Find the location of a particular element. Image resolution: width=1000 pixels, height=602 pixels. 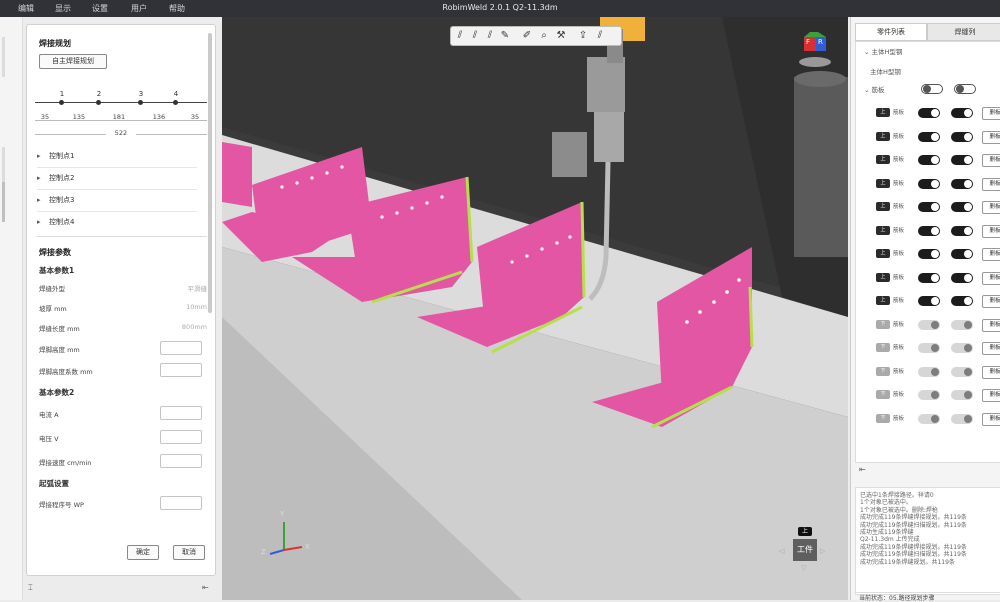

strip-tab-active is located at coordinates (3, 202).